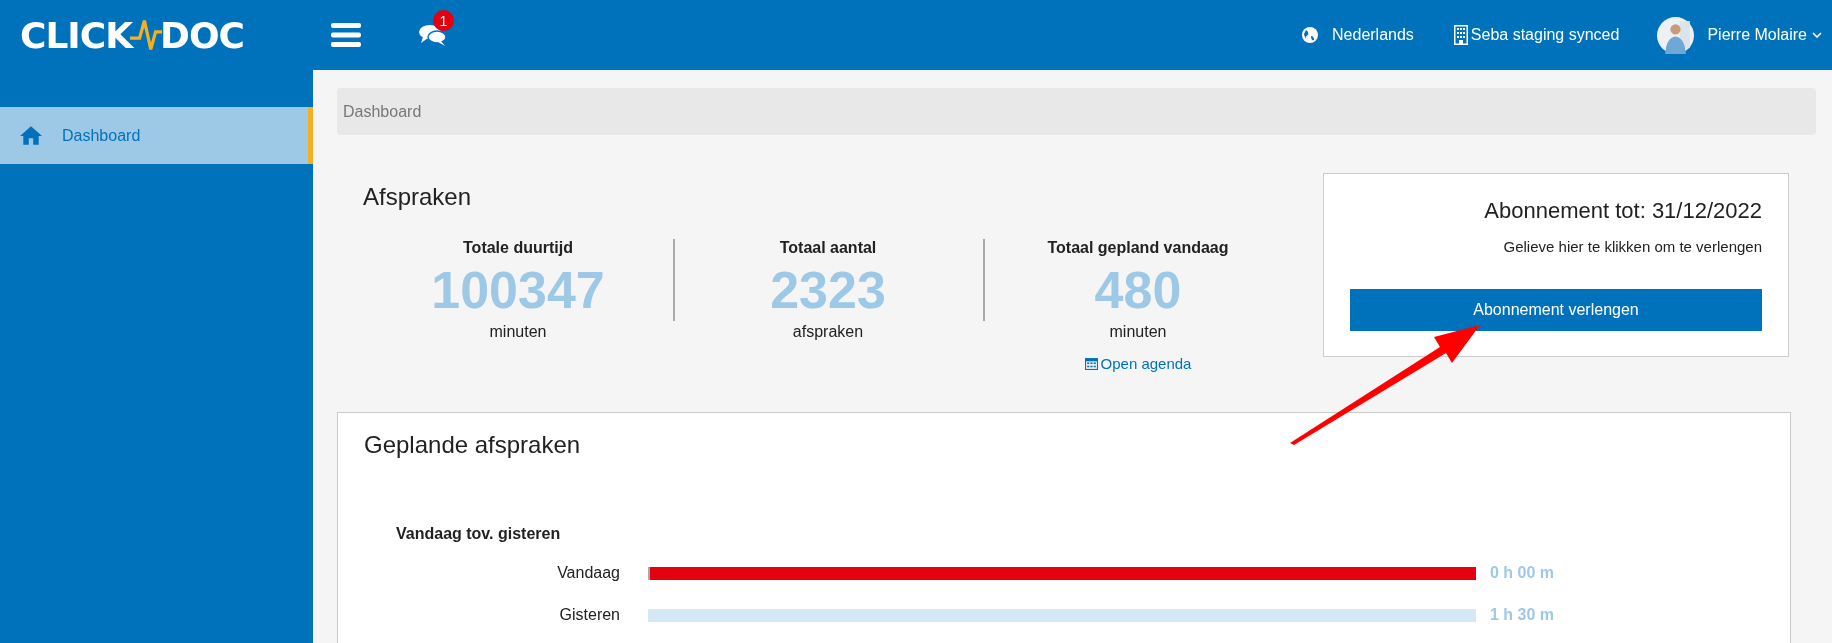 The height and width of the screenshot is (643, 1832). What do you see at coordinates (31, 135) in the screenshot?
I see `home-icon` at bounding box center [31, 135].